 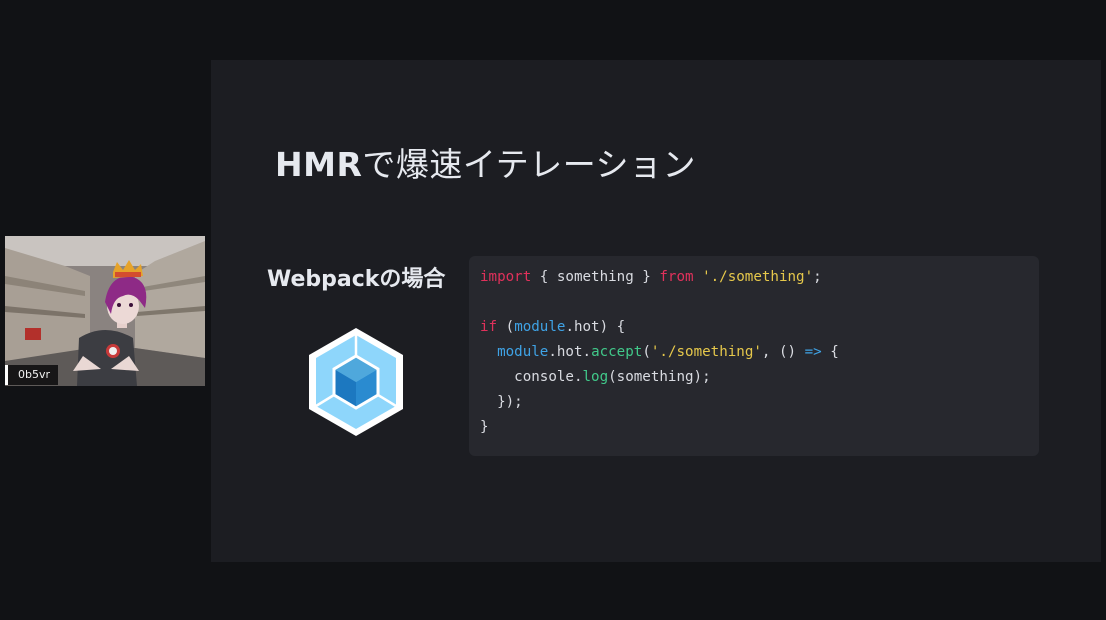 What do you see at coordinates (319, 164) in the screenshot?
I see `slide-title-hmr: HMR` at bounding box center [319, 164].